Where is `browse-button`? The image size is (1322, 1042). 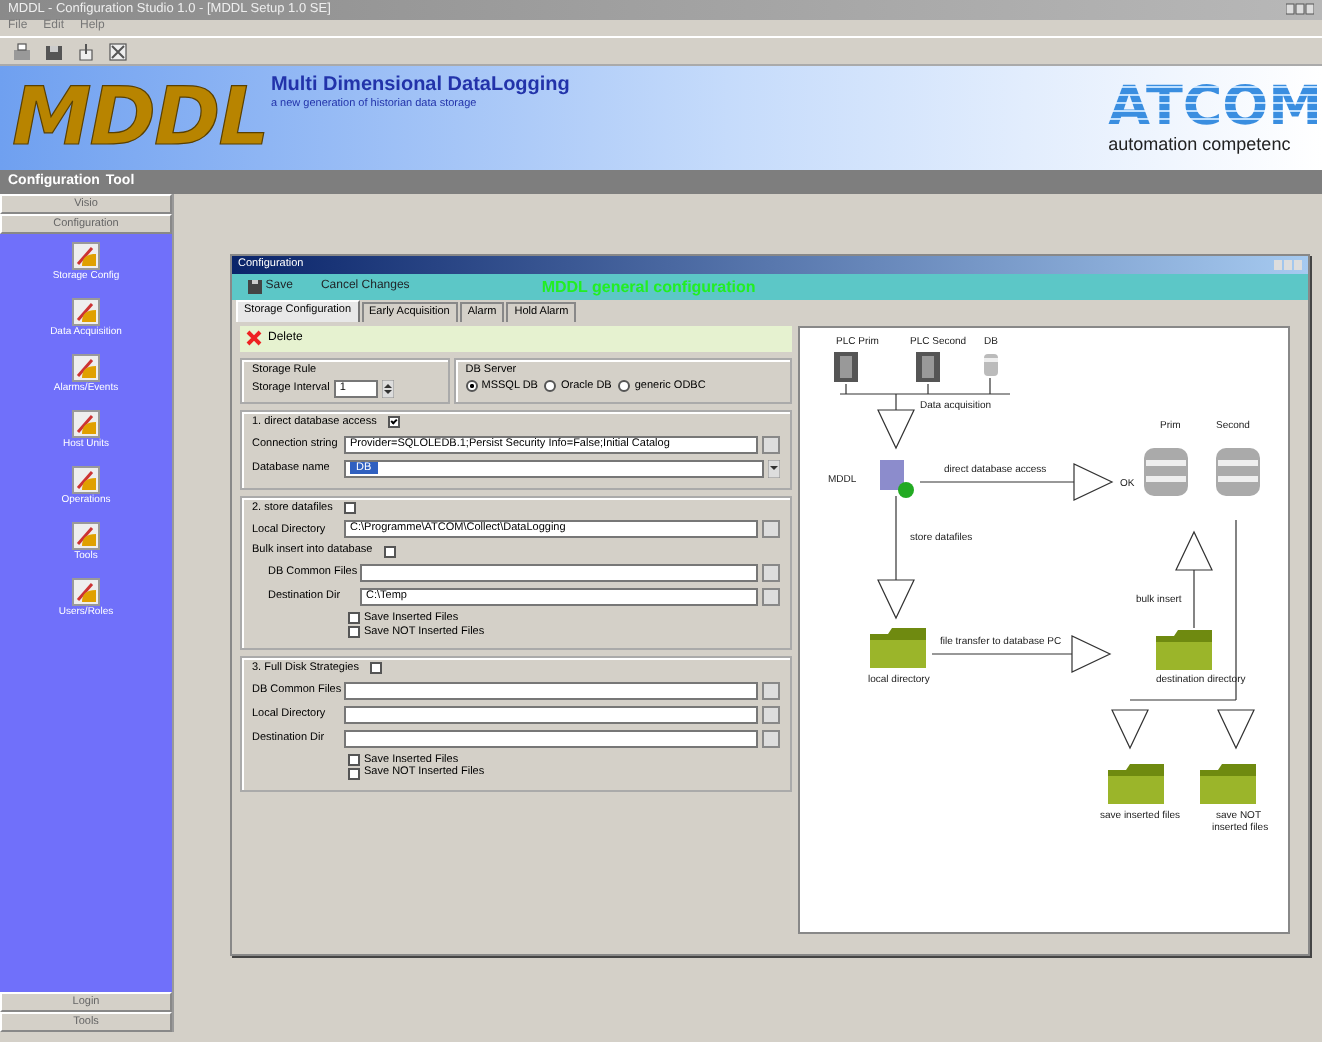 browse-button is located at coordinates (771, 529).